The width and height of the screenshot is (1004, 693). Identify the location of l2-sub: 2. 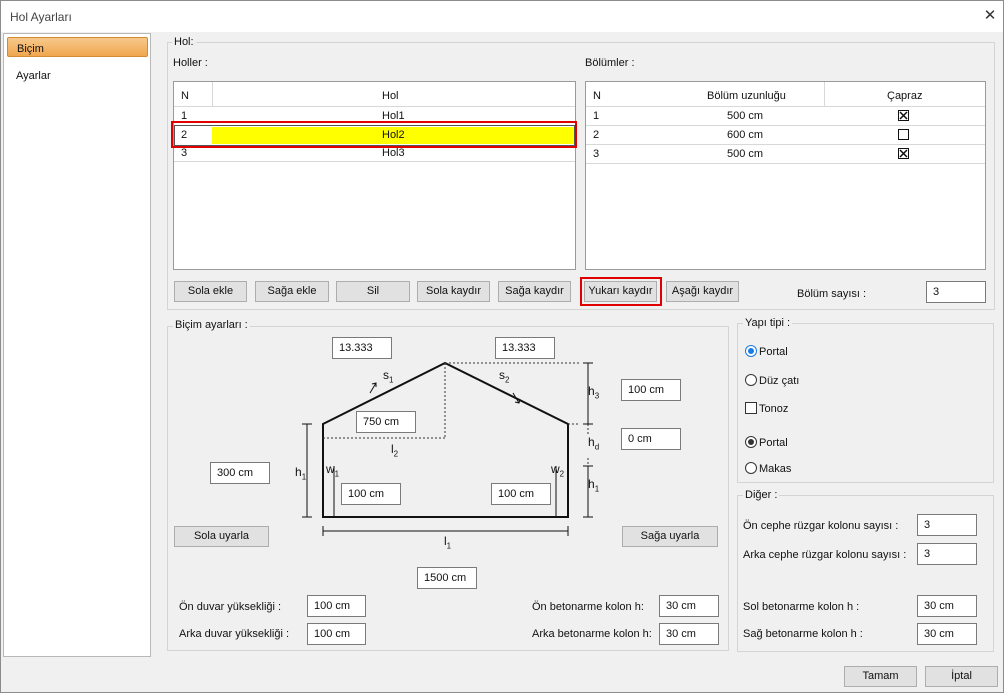
(396, 454).